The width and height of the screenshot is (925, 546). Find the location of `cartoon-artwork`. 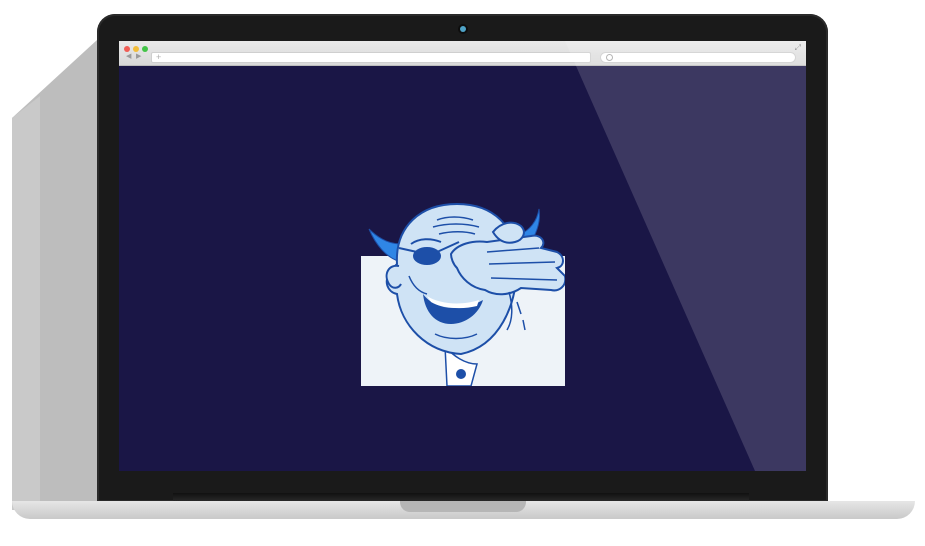

cartoon-artwork is located at coordinates (463, 294).